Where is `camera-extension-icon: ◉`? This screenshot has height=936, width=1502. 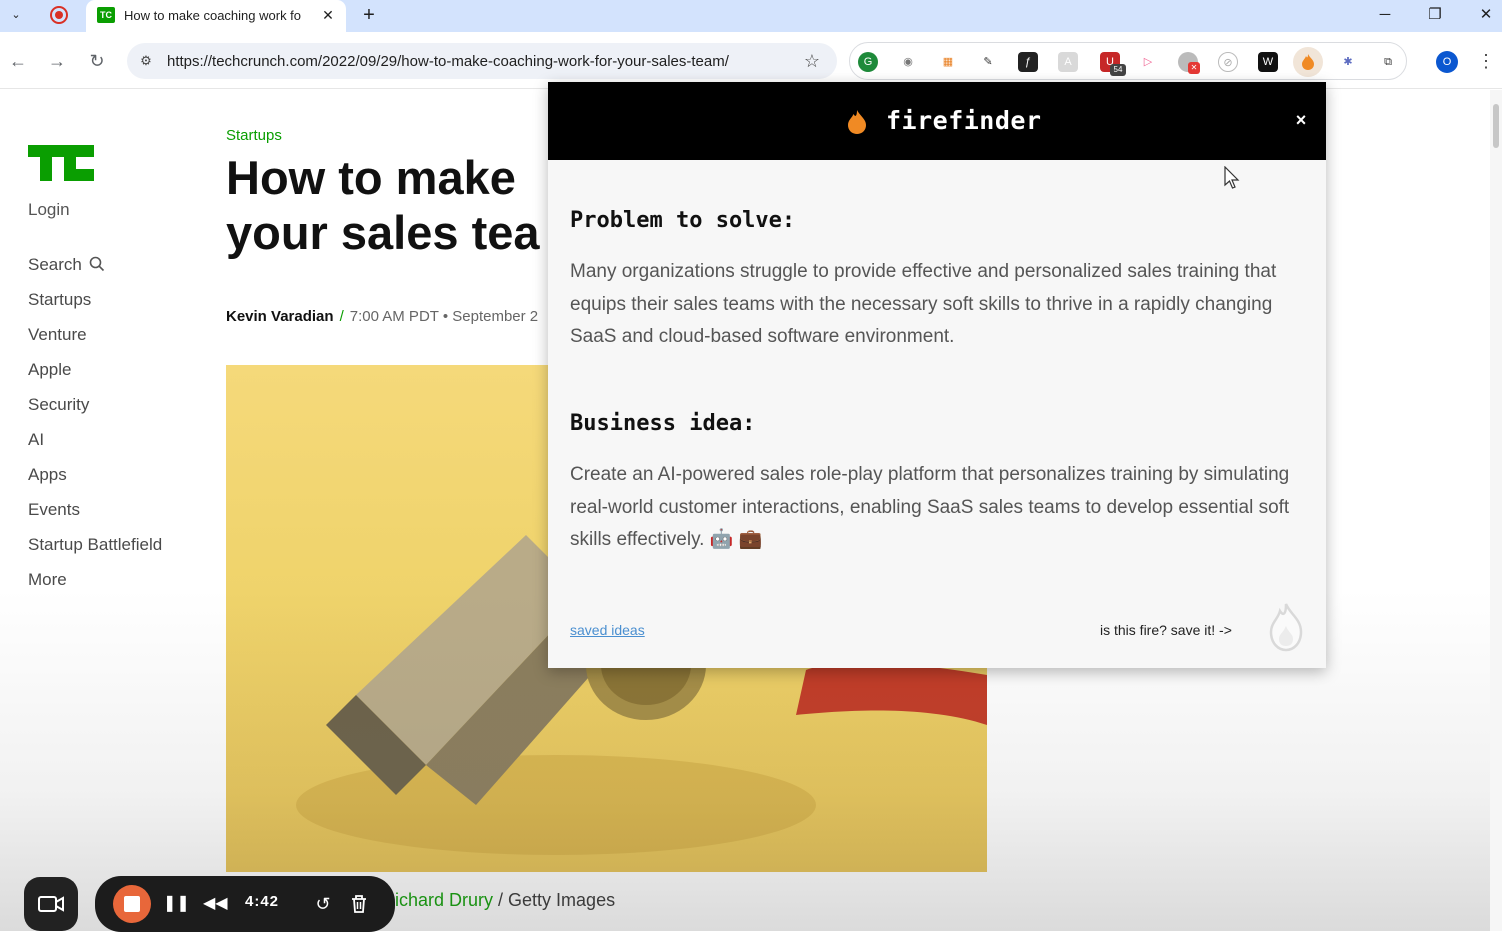 camera-extension-icon: ◉ is located at coordinates (908, 62).